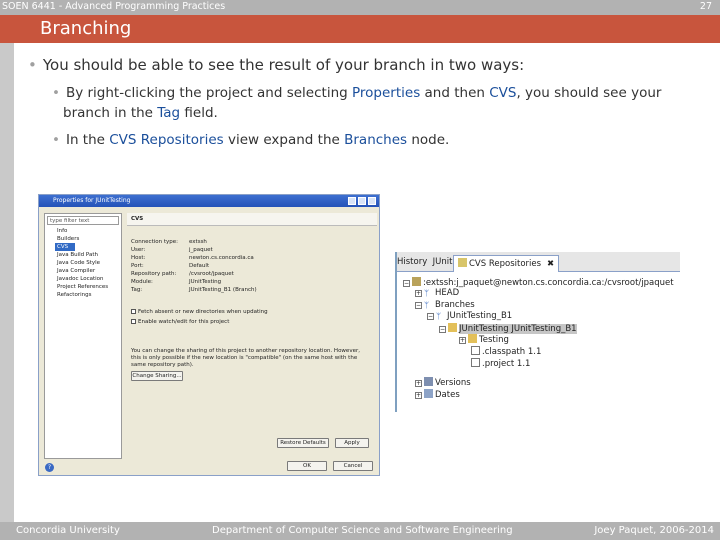  What do you see at coordinates (133, 321) in the screenshot?
I see `checkbox-icon` at bounding box center [133, 321].